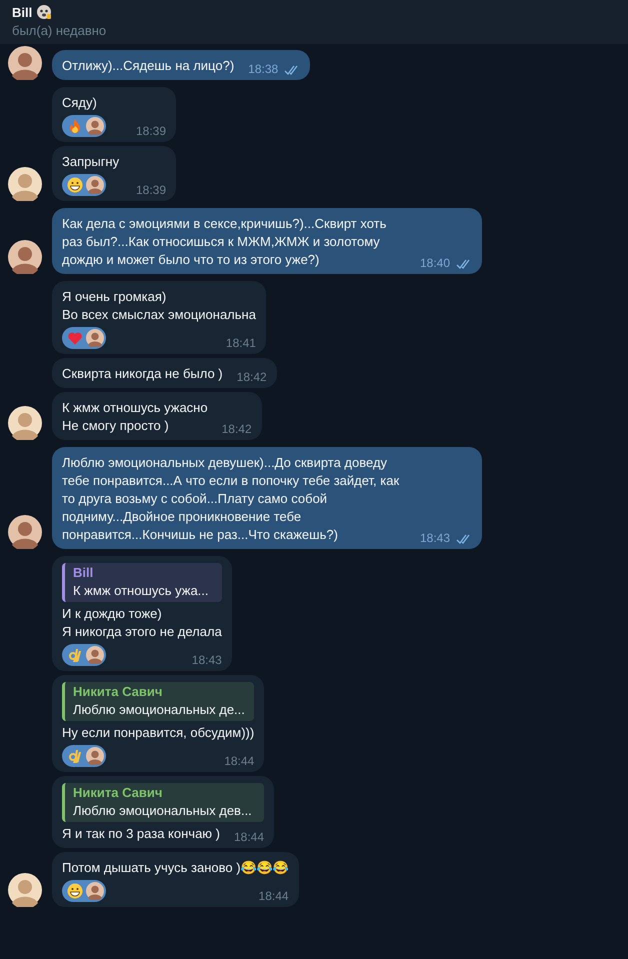 This screenshot has width=628, height=959. What do you see at coordinates (148, 66) in the screenshot?
I see `message-text: Отлижу)...Сядешь на лицо?)` at bounding box center [148, 66].